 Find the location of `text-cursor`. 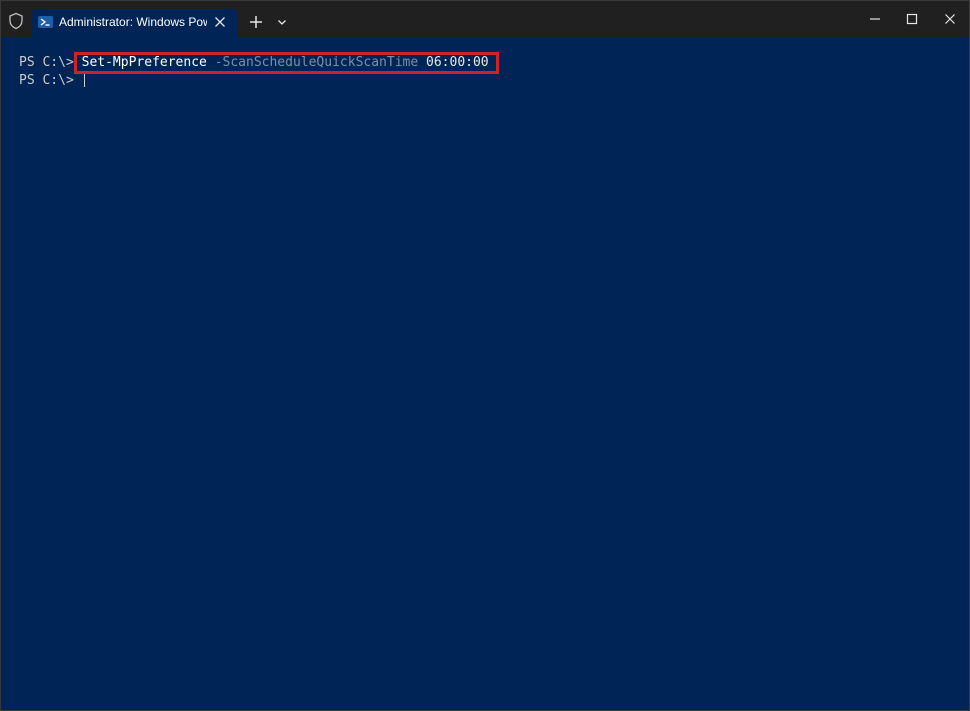

text-cursor is located at coordinates (84, 79).